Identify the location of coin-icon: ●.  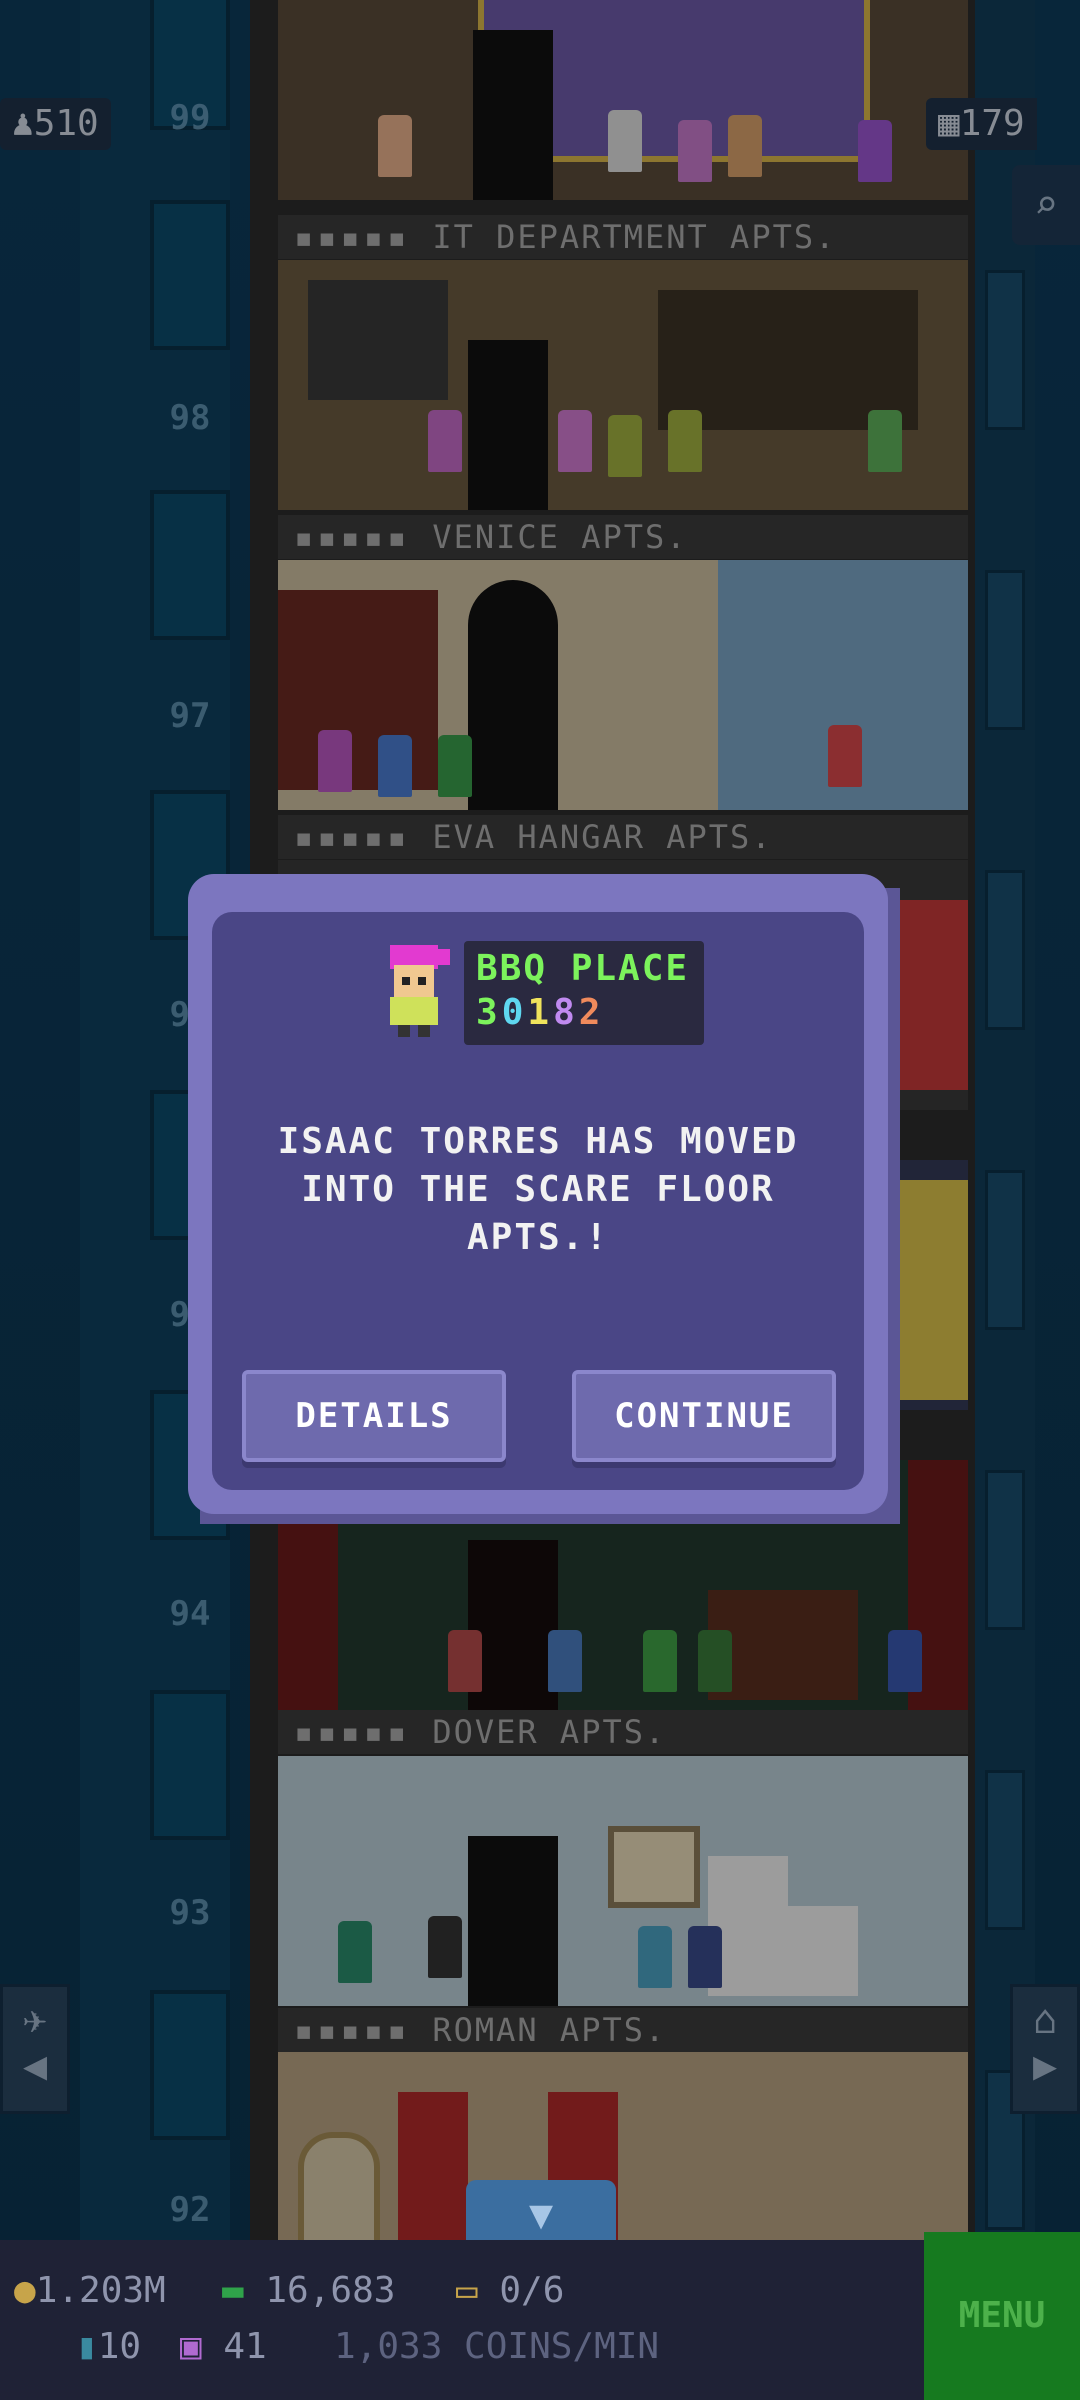
(25, 2290).